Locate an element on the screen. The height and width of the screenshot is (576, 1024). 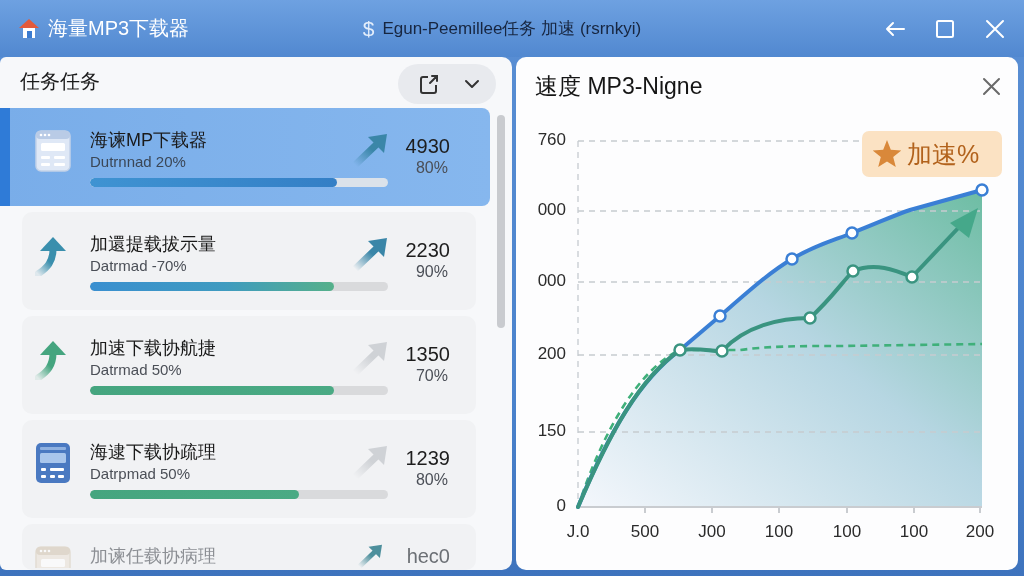
task-row: 海逮下载协疏理 Datrpmad 50% 1239 80% is located at coordinates (249, 469).